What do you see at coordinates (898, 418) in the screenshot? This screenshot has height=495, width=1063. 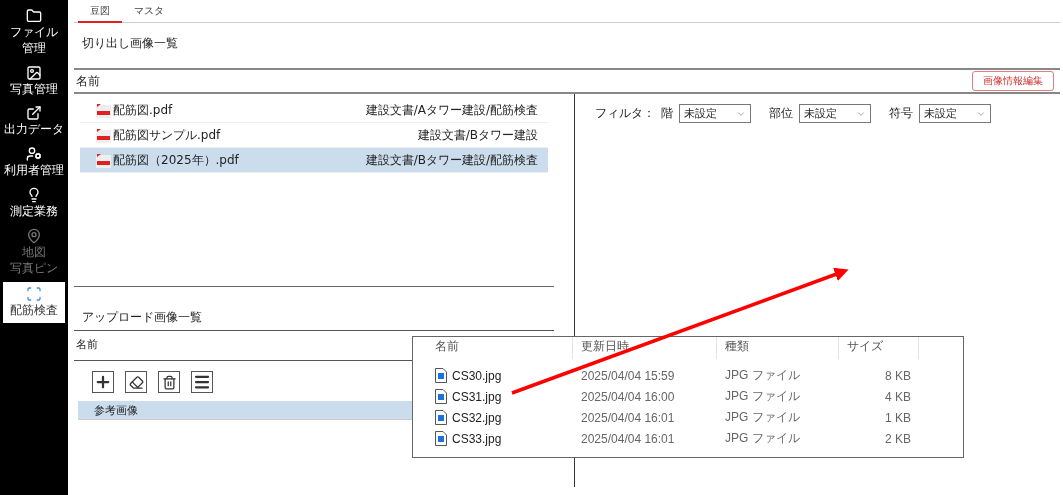 I see `file-size: 1 KB` at bounding box center [898, 418].